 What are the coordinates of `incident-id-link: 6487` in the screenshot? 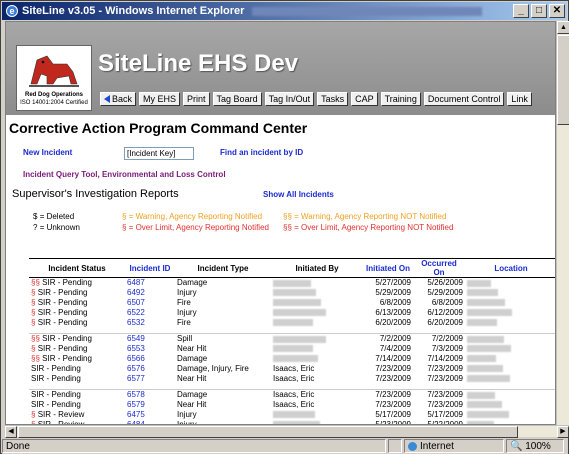 It's located at (150, 283).